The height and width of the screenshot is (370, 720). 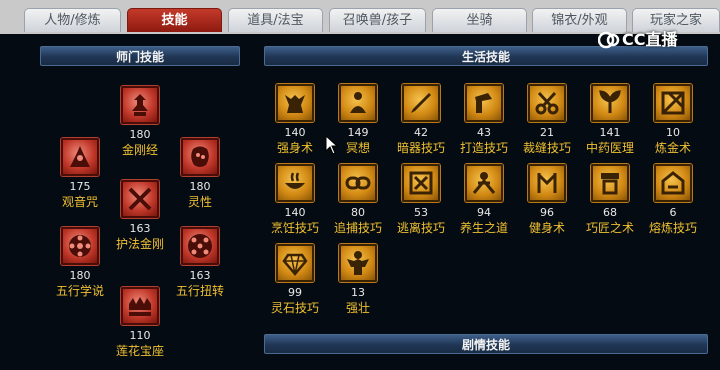 What do you see at coordinates (295, 183) in the screenshot?
I see `cooking-icon` at bounding box center [295, 183].